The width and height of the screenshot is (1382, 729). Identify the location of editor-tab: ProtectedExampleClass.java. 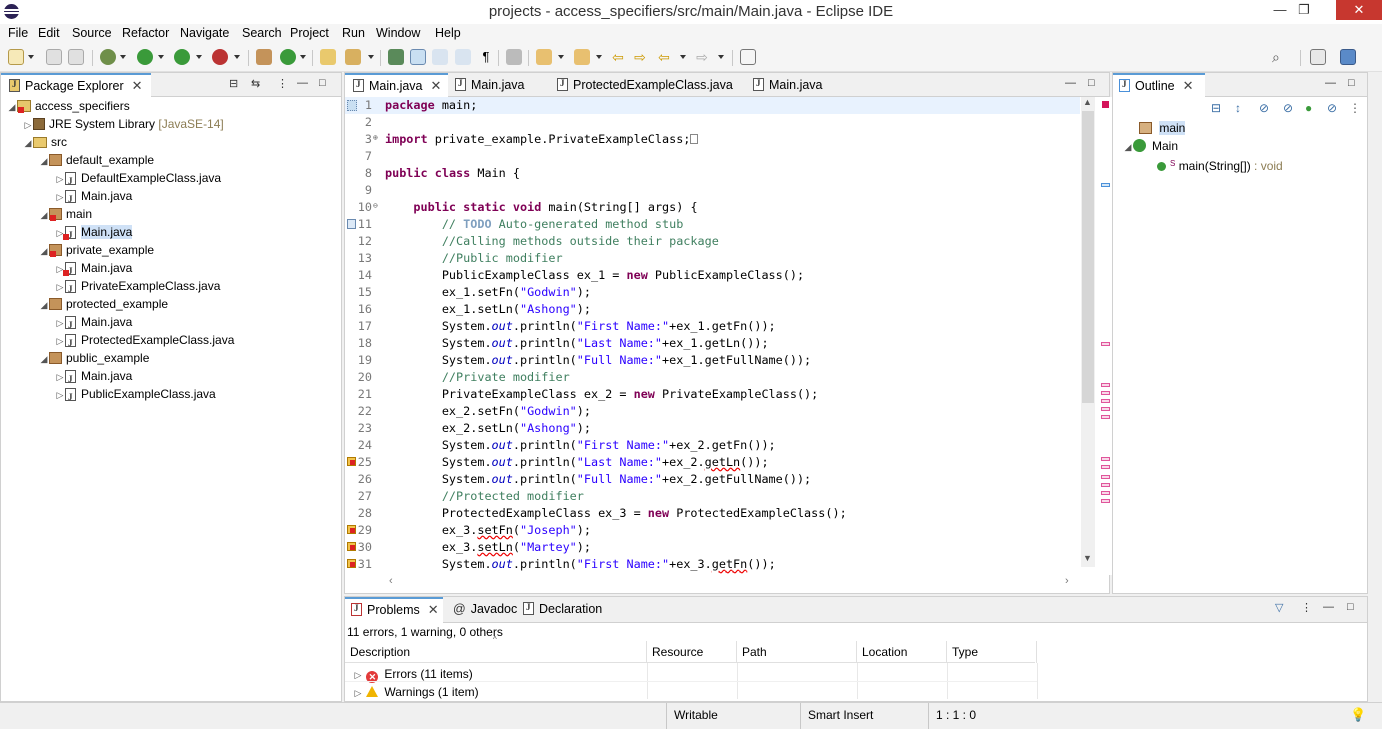
(645, 85).